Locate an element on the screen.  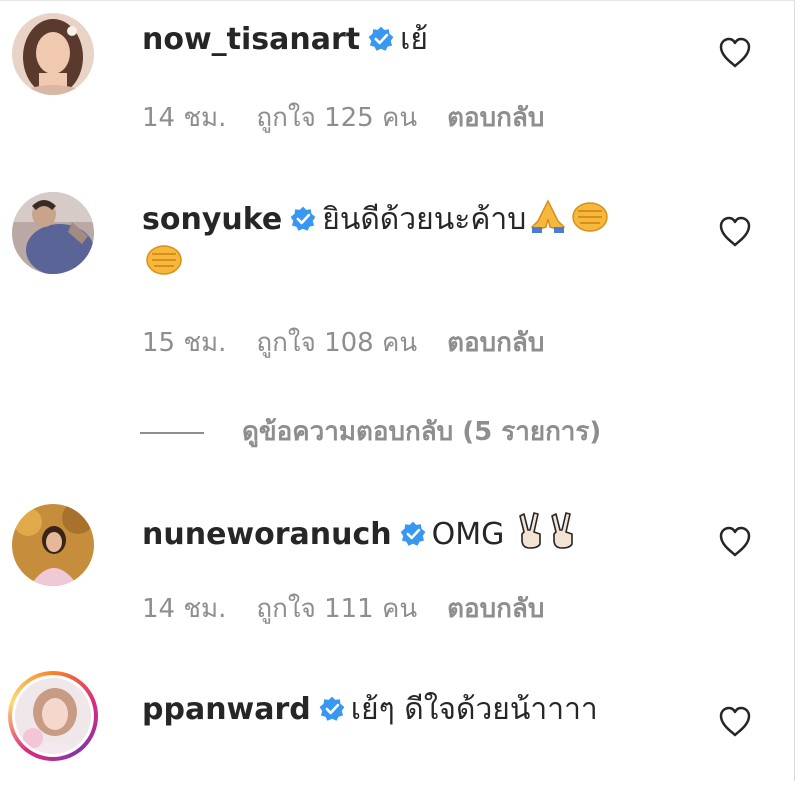
comment-text: เย้ is located at coordinates (414, 39).